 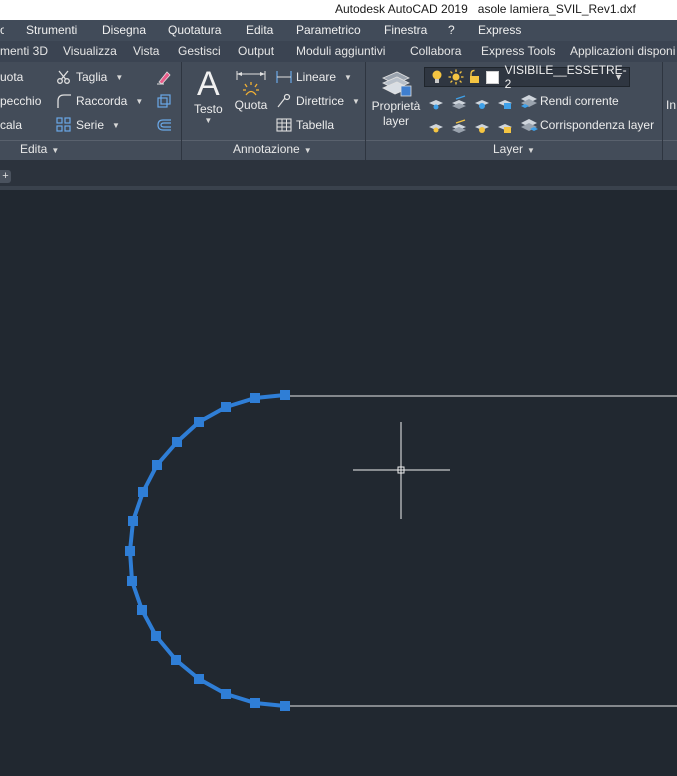 I want to click on offset-button, so click(x=164, y=125).